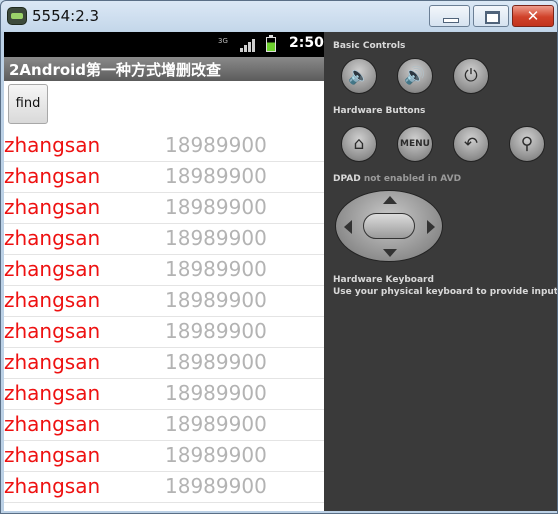 Image resolution: width=558 pixels, height=514 pixels. I want to click on minimize-button, so click(449, 16).